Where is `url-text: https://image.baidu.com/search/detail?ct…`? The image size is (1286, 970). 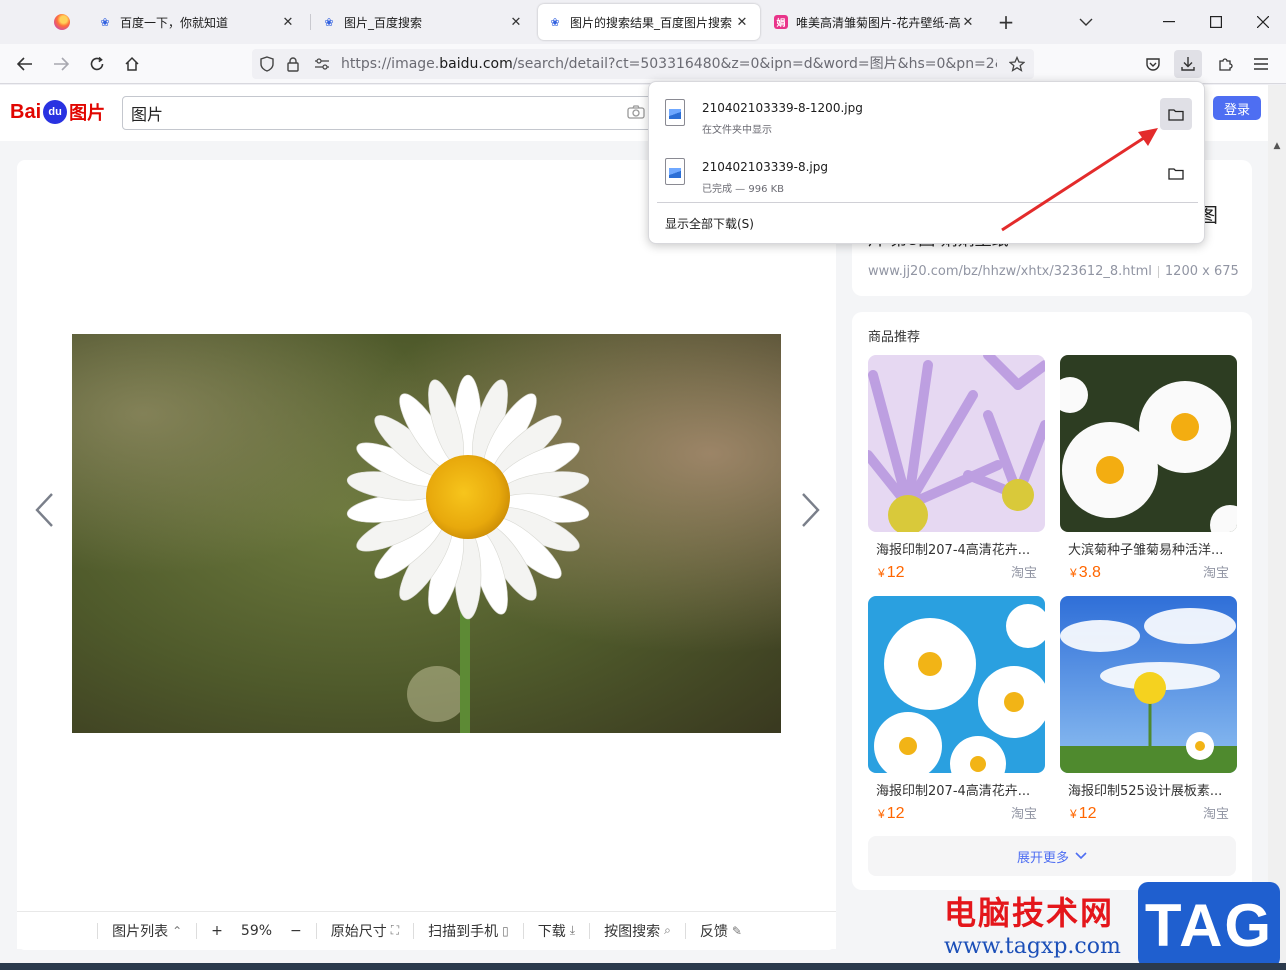 url-text: https://image.baidu.com/search/detail?ct… is located at coordinates (669, 64).